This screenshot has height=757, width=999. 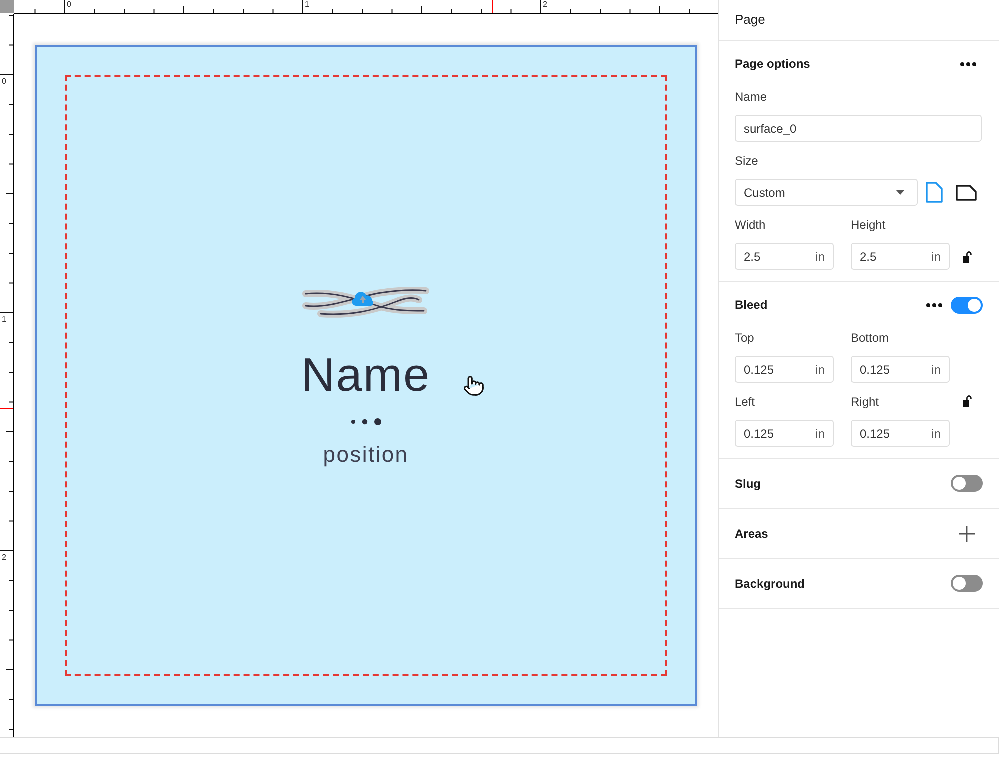 What do you see at coordinates (934, 192) in the screenshot?
I see `portrait-page-icon` at bounding box center [934, 192].